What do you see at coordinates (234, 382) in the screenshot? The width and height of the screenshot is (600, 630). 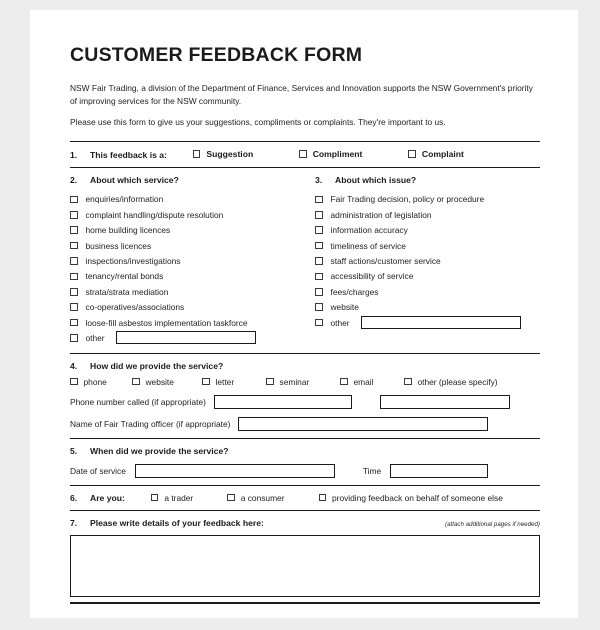 I see `q4-option-letter: letter` at bounding box center [234, 382].